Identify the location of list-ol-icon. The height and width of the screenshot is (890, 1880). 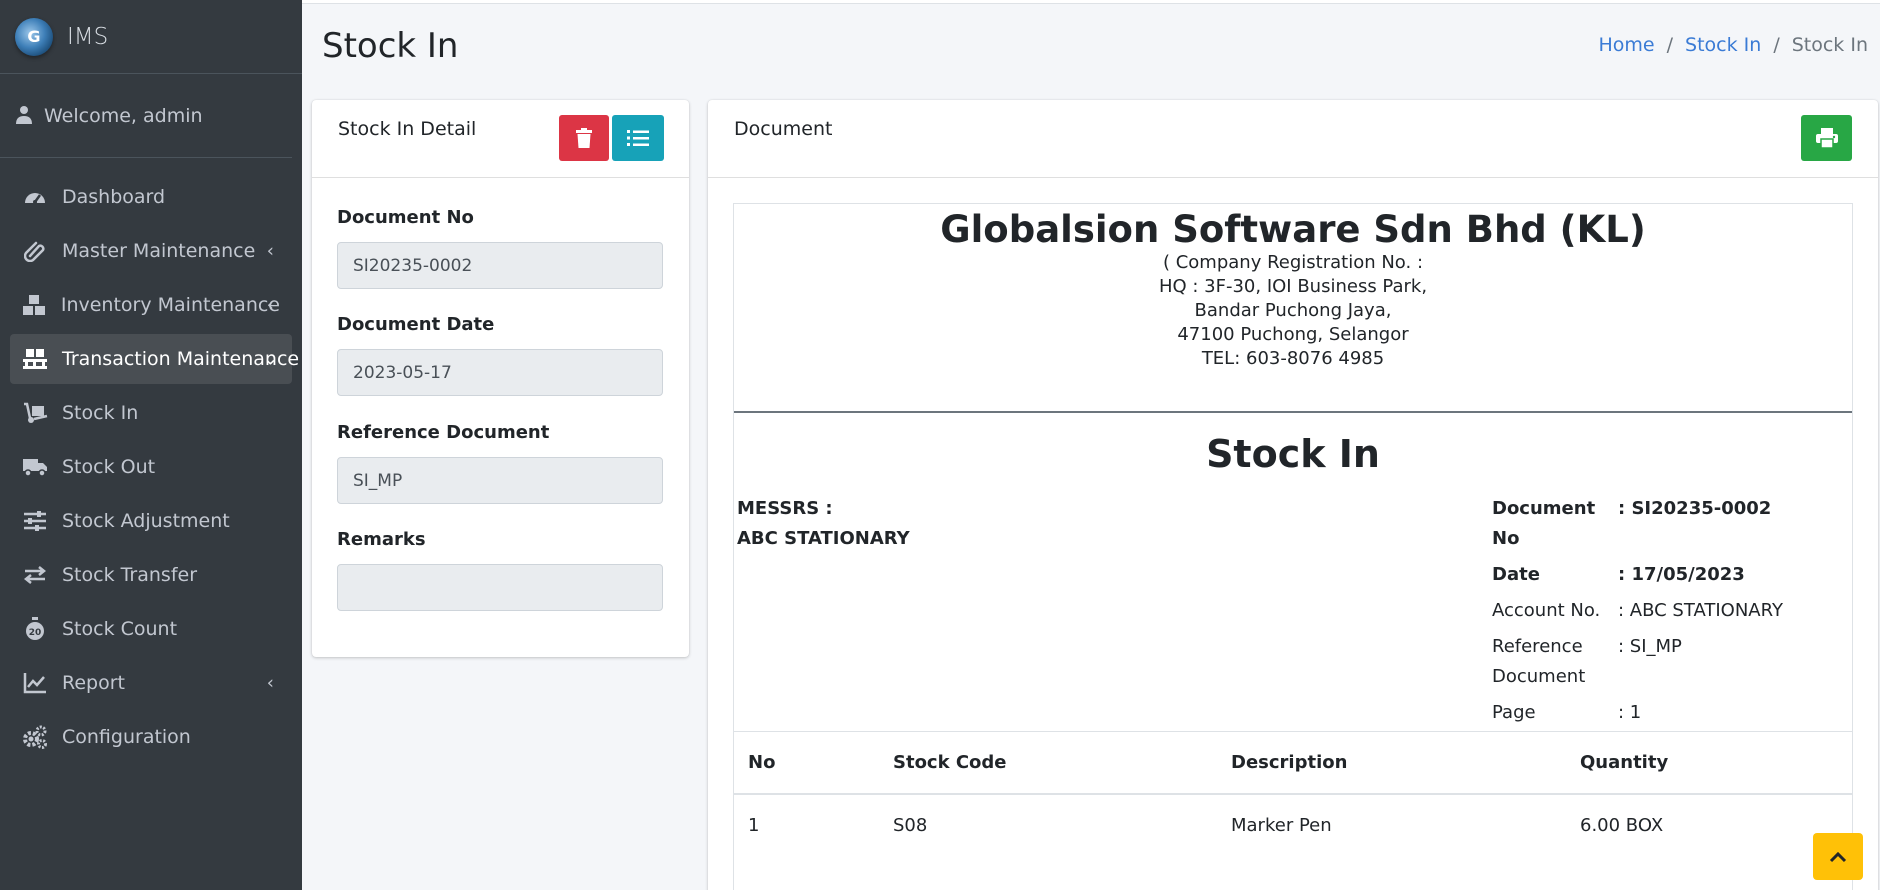
(638, 138).